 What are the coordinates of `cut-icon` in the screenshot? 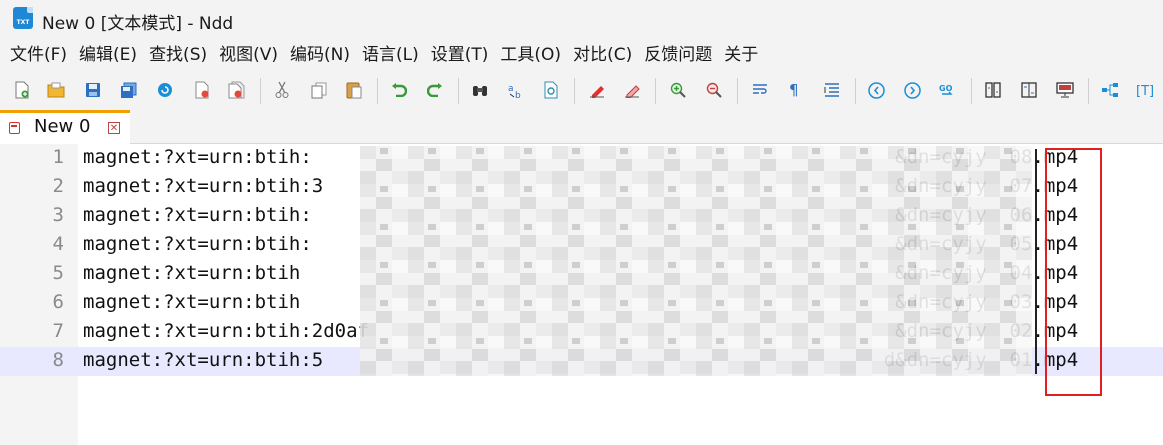 It's located at (282, 90).